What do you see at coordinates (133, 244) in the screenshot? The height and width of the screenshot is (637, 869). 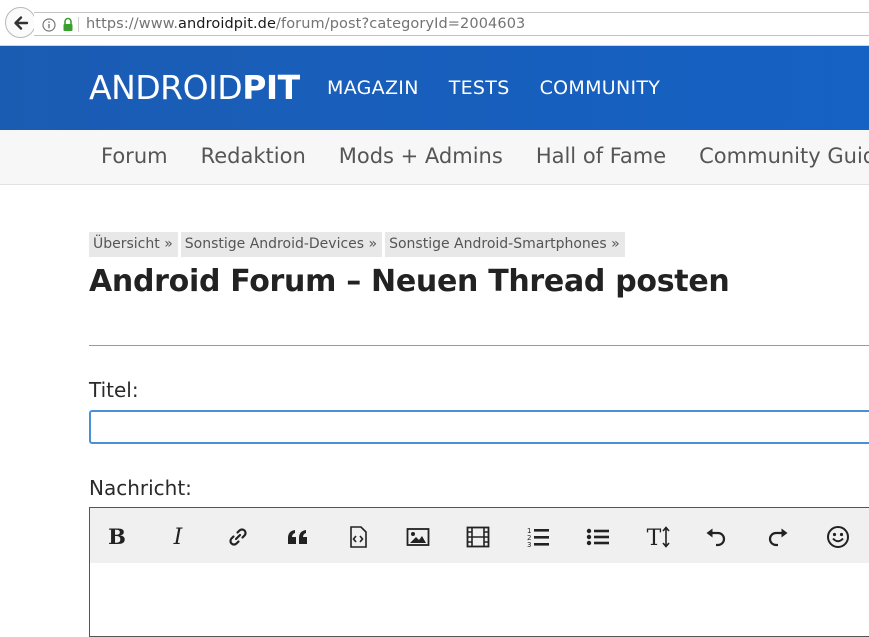 I see `breadcrumb-overview: Übersicht »` at bounding box center [133, 244].